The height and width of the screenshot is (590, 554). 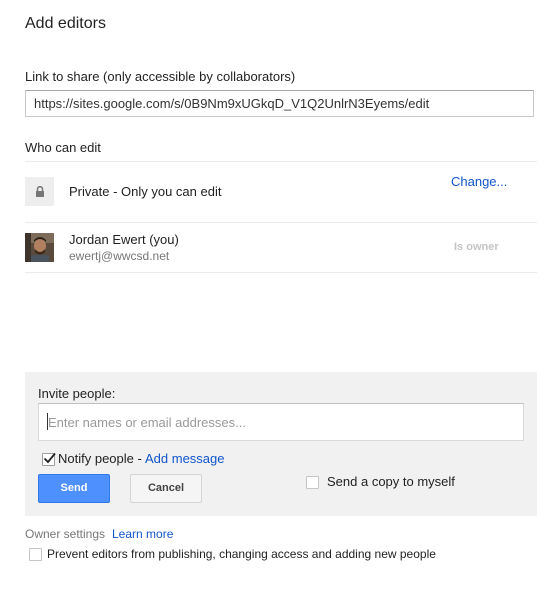 What do you see at coordinates (281, 422) in the screenshot?
I see `invite-input` at bounding box center [281, 422].